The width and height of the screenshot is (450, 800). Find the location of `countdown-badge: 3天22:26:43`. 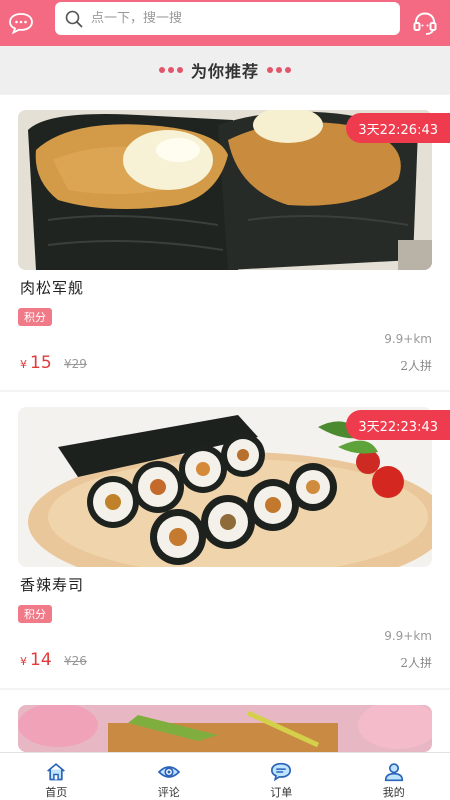

countdown-badge: 3天22:26:43 is located at coordinates (398, 128).